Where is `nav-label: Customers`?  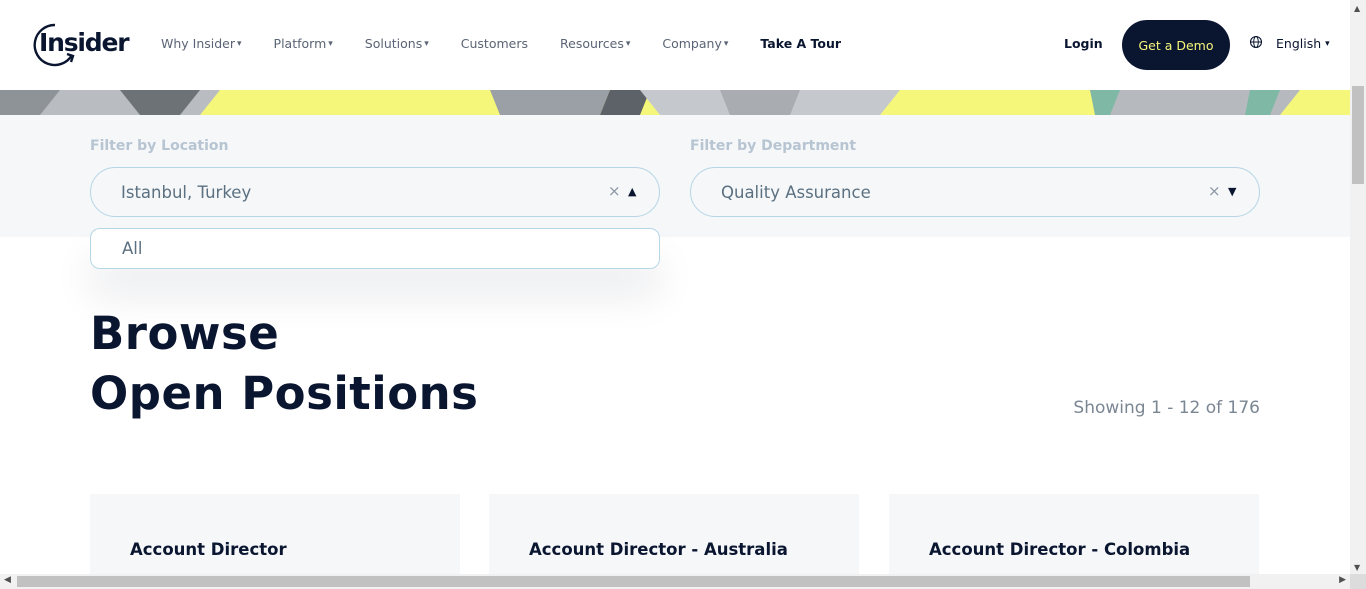 nav-label: Customers is located at coordinates (494, 43).